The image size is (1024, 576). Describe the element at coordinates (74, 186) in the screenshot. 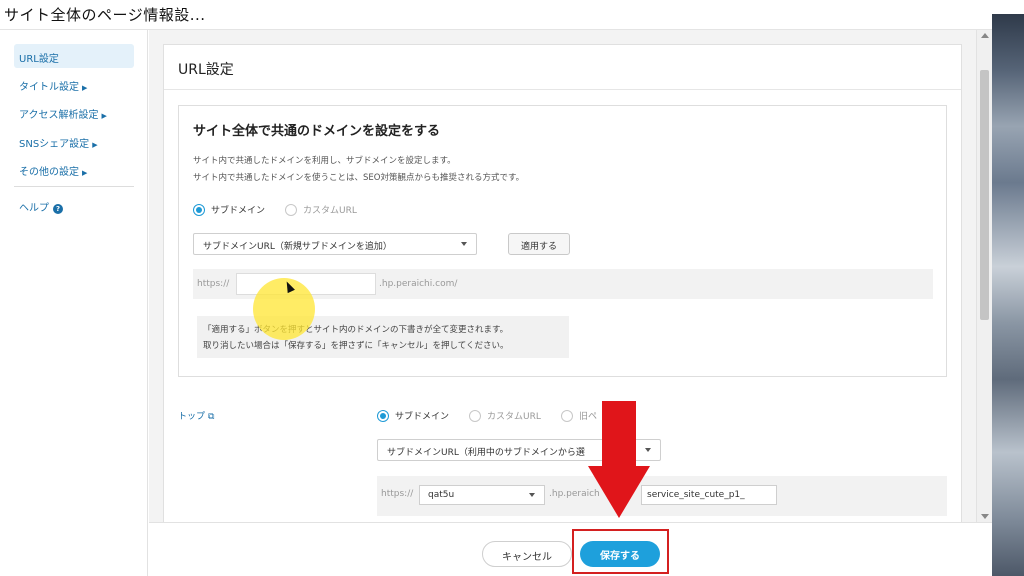

I see `sidebar-divider` at that location.